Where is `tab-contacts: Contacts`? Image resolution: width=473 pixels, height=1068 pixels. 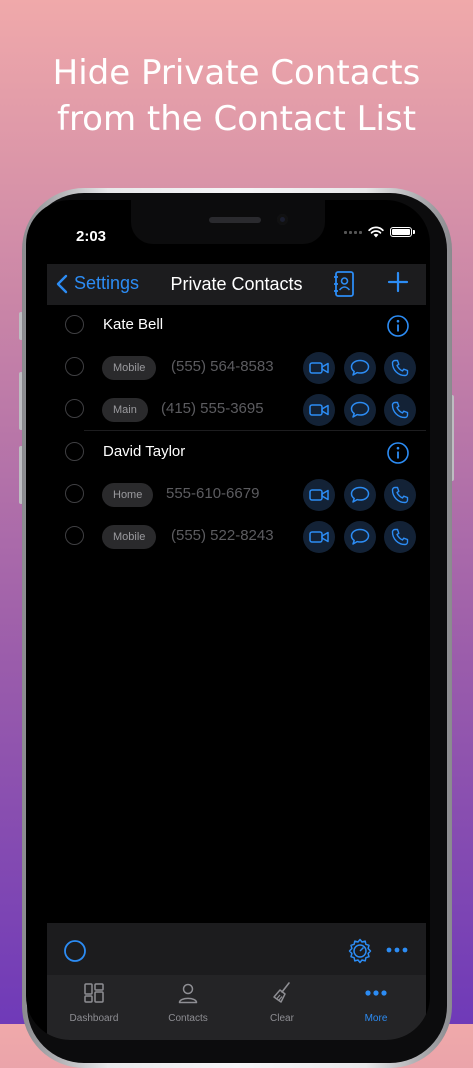
tab-contacts: Contacts is located at coordinates (188, 1002).